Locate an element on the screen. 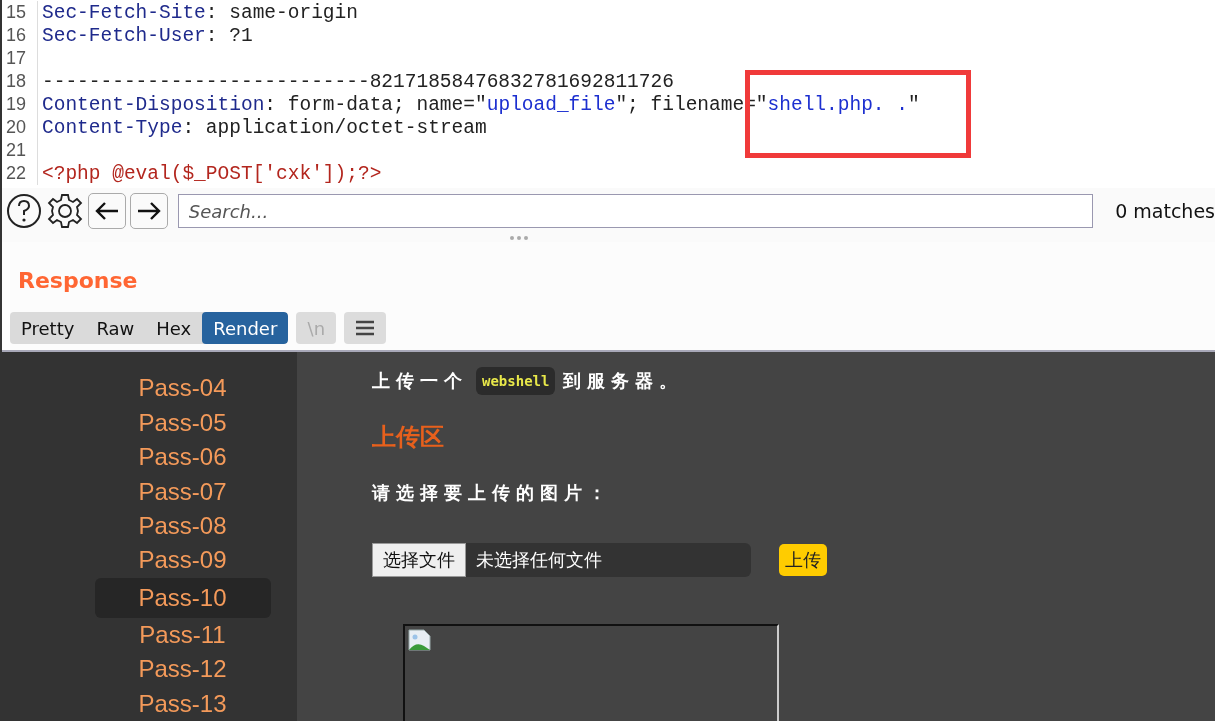  view-tab: Hex is located at coordinates (174, 328).